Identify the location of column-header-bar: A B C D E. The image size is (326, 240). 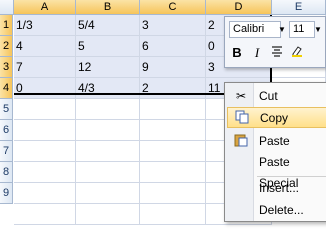
(163, 7).